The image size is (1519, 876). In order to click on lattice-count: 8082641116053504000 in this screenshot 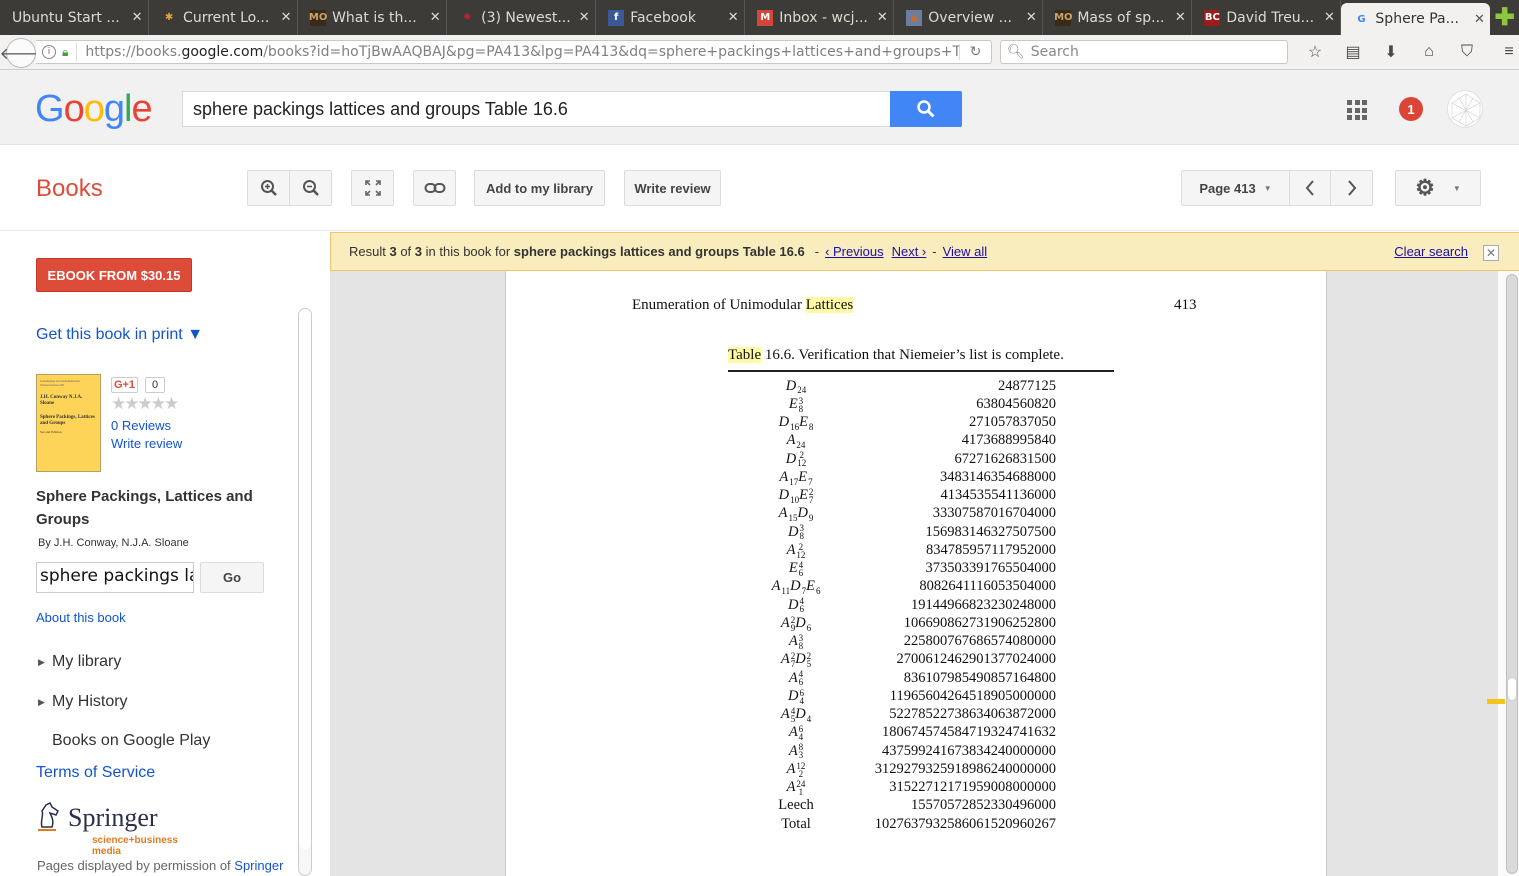, I will do `click(987, 586)`.